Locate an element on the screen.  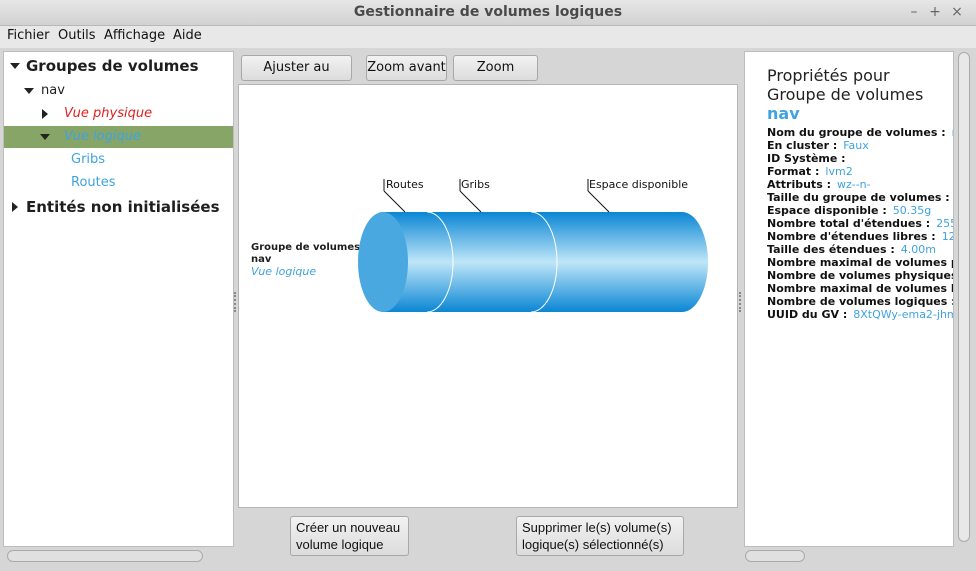
tree-item-nav: nav is located at coordinates (118, 91).